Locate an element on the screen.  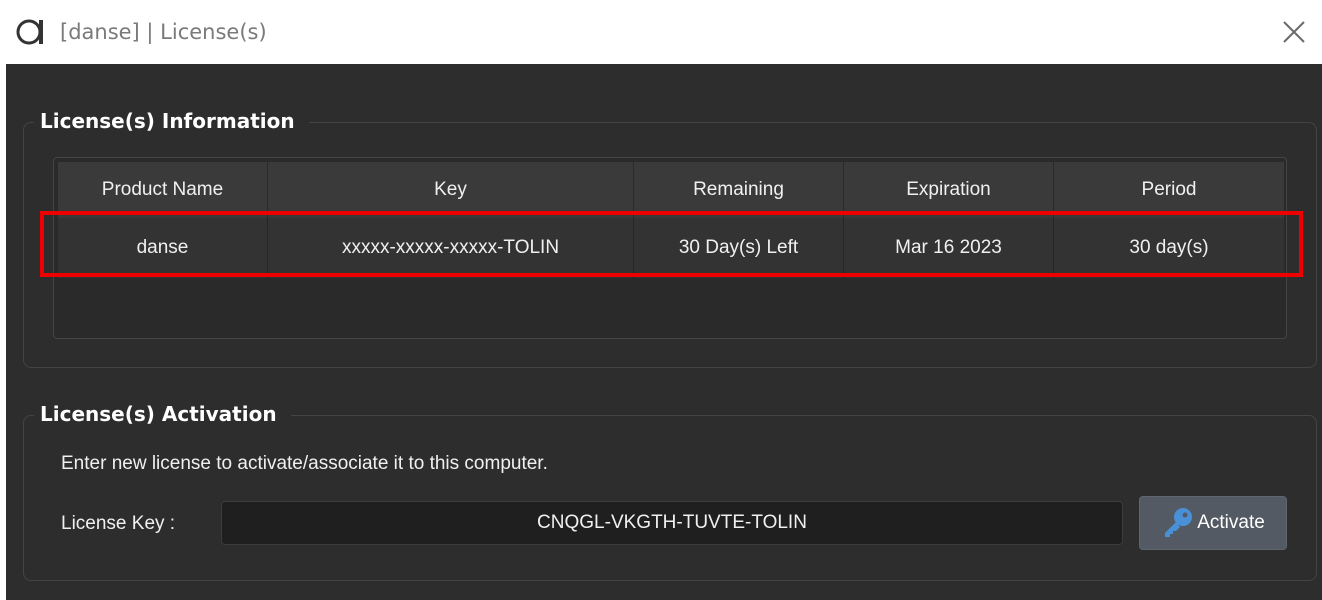
window-title: [danse] | License(s) is located at coordinates (163, 32).